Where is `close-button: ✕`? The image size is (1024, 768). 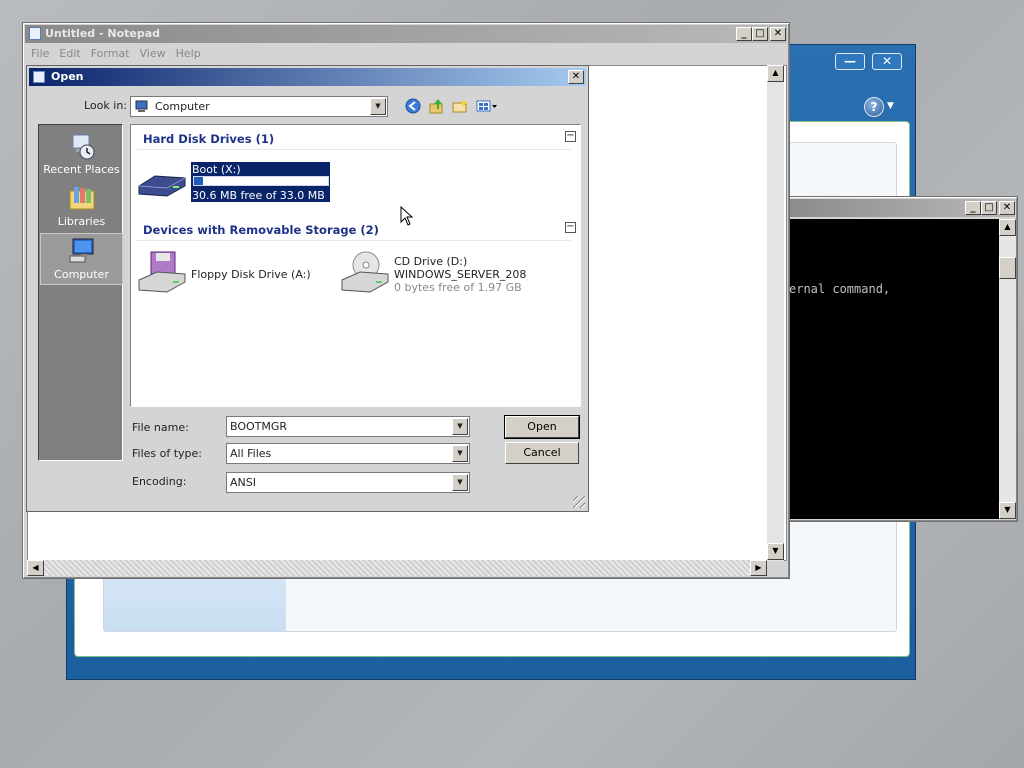 close-button: ✕ is located at coordinates (887, 61).